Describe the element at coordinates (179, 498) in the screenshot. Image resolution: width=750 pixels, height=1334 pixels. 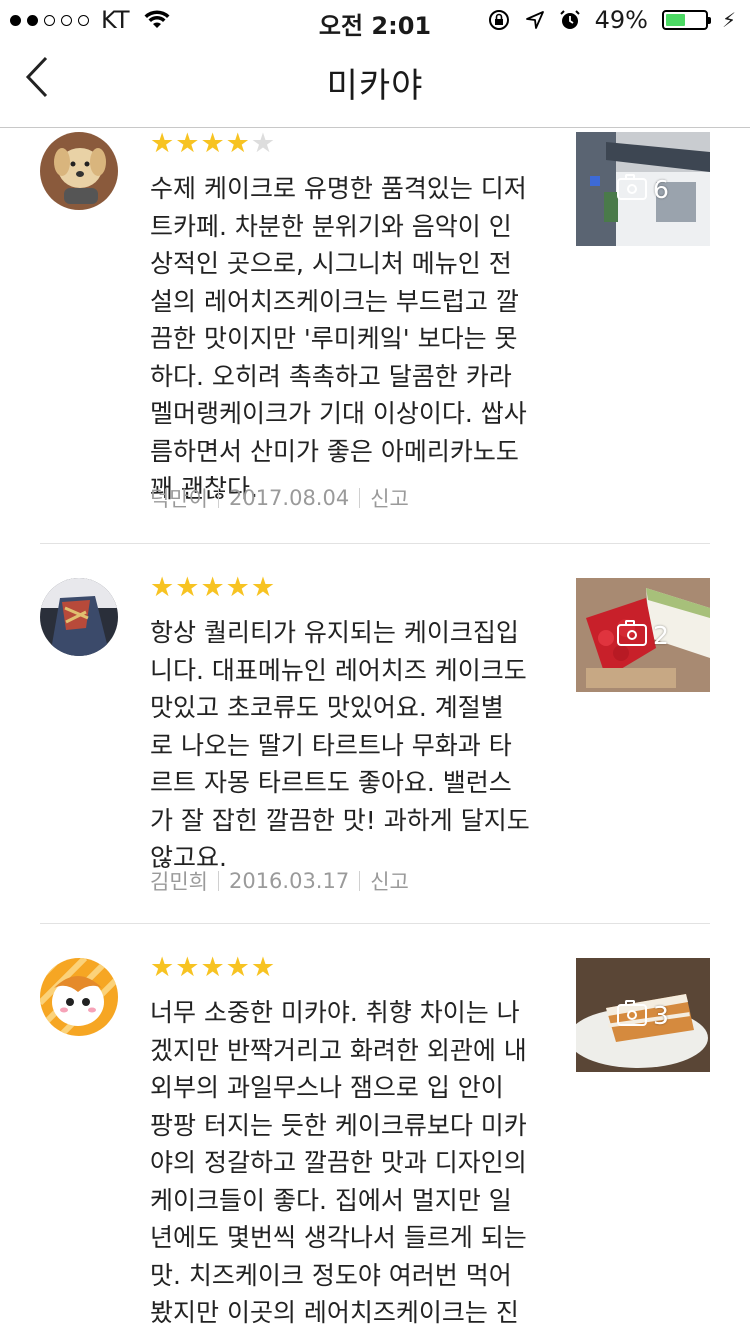
I see `review-author: 덕만이` at that location.